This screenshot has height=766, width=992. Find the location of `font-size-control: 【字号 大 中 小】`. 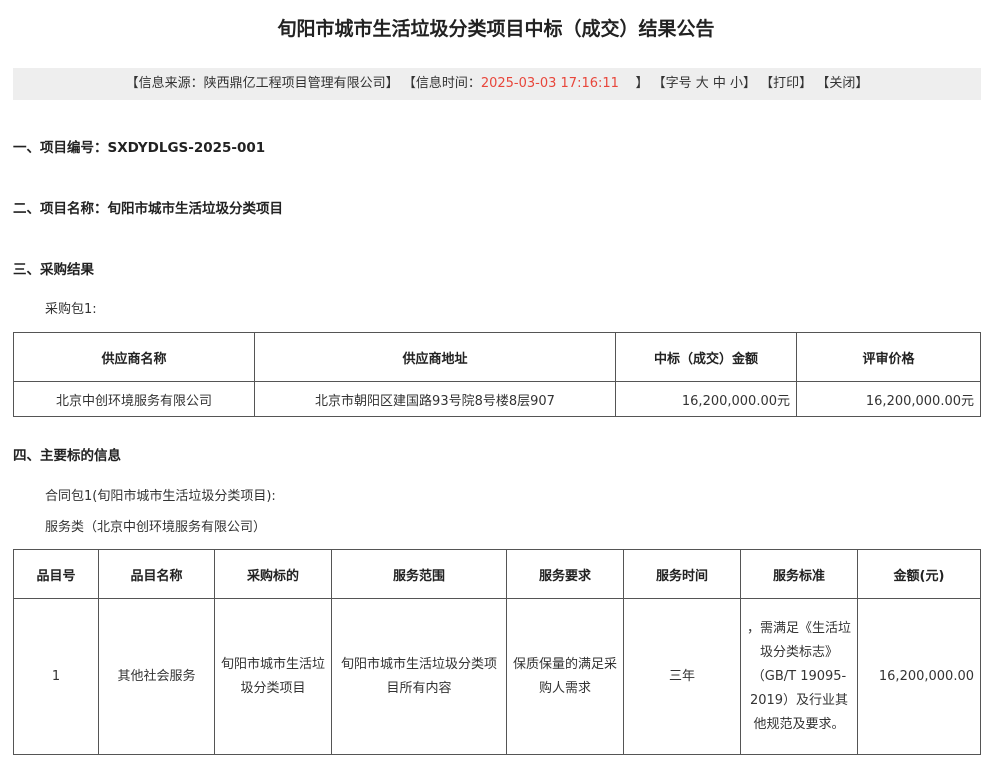

font-size-control: 【字号 大 中 小】 is located at coordinates (704, 84).